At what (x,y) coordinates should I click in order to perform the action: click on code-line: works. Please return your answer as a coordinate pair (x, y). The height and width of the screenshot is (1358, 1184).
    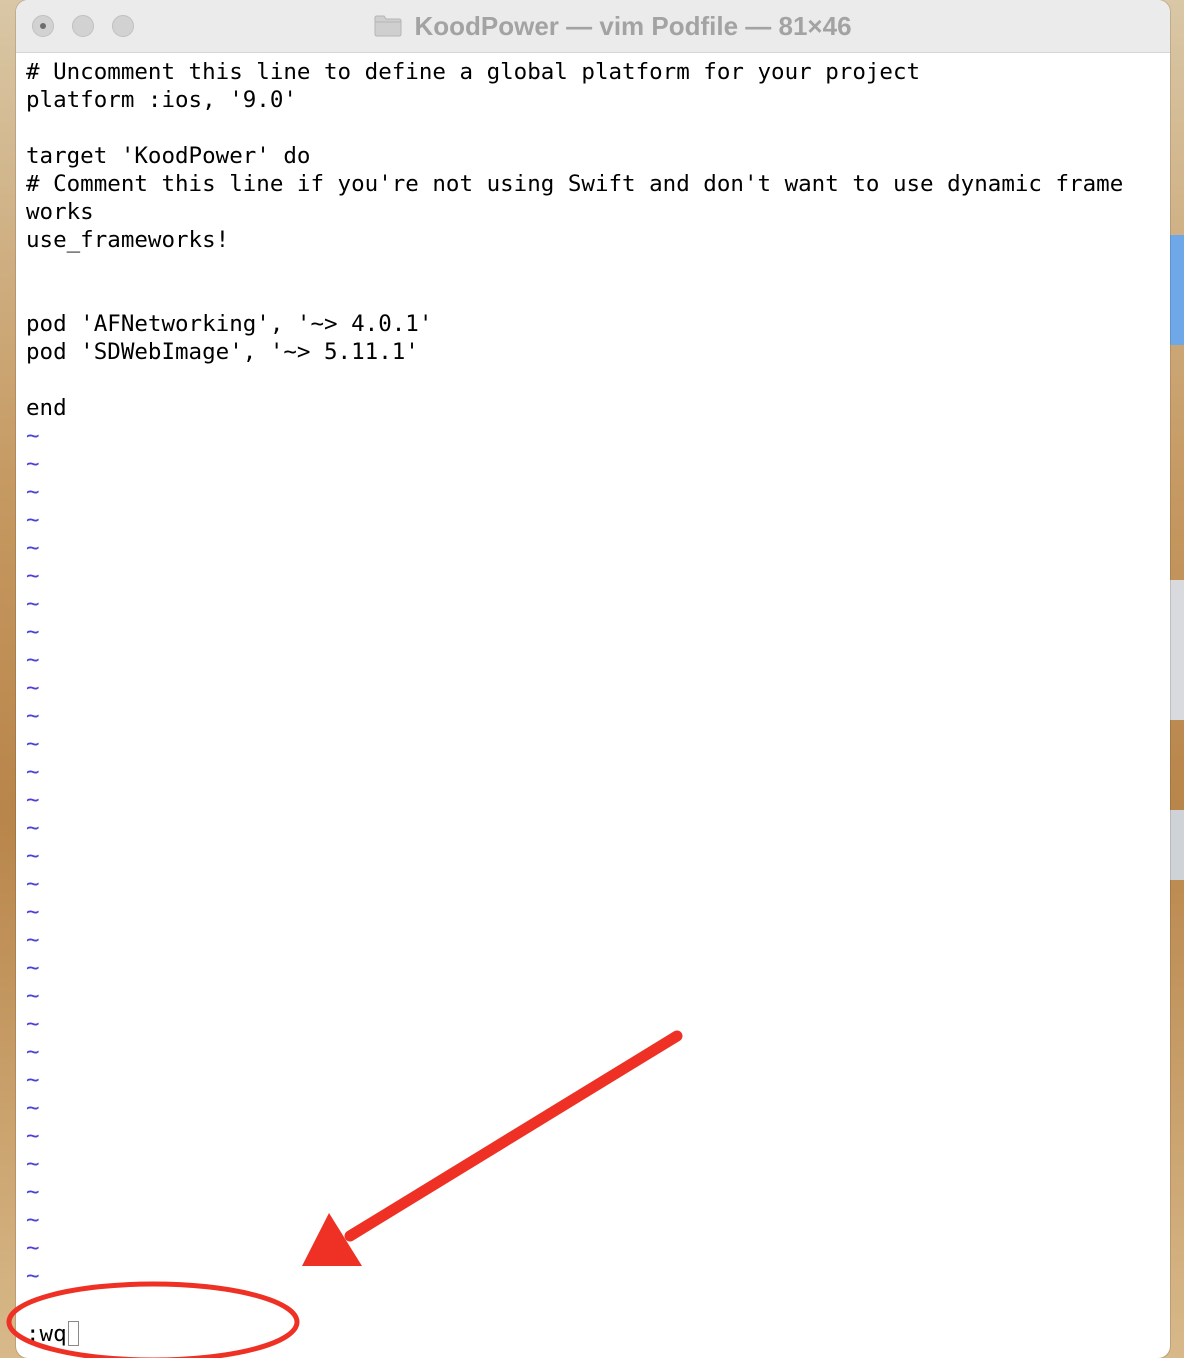
    Looking at the image, I should click on (60, 212).